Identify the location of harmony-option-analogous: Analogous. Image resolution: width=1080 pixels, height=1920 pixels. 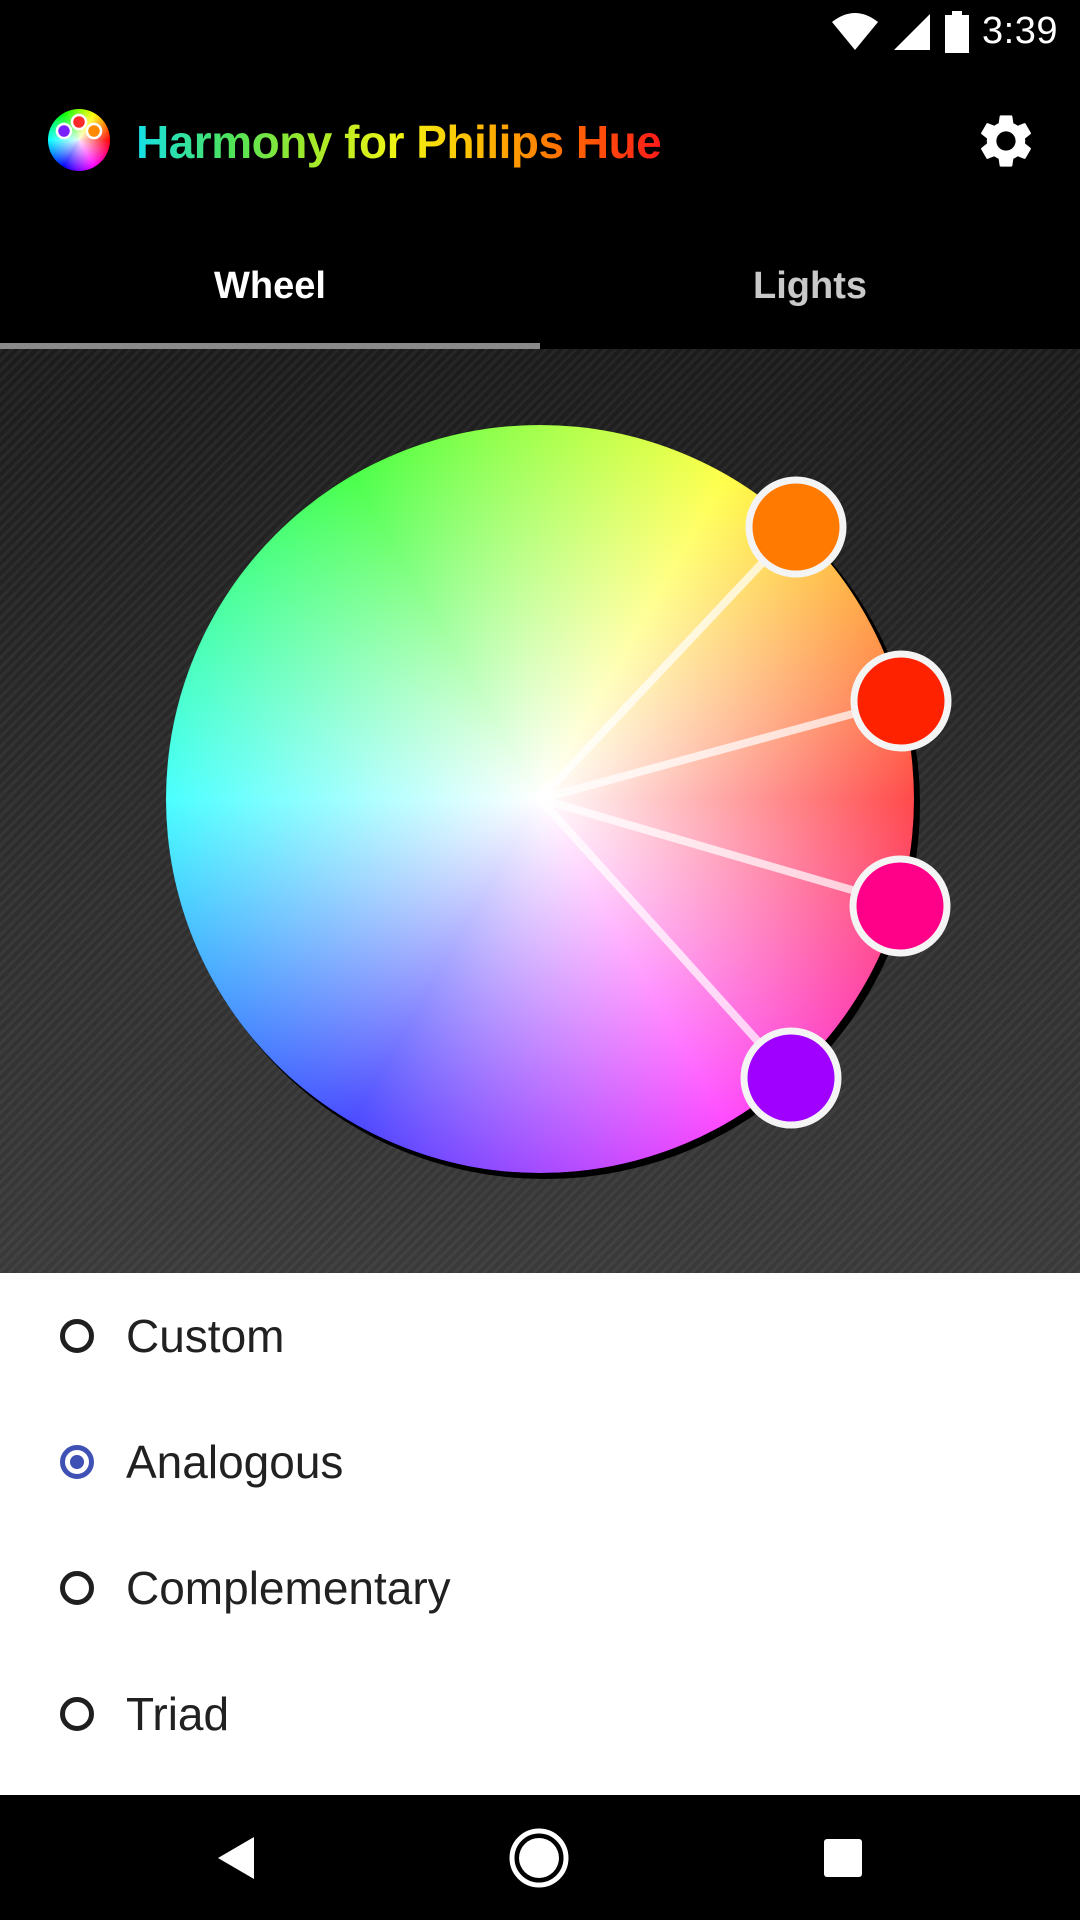
(540, 1462).